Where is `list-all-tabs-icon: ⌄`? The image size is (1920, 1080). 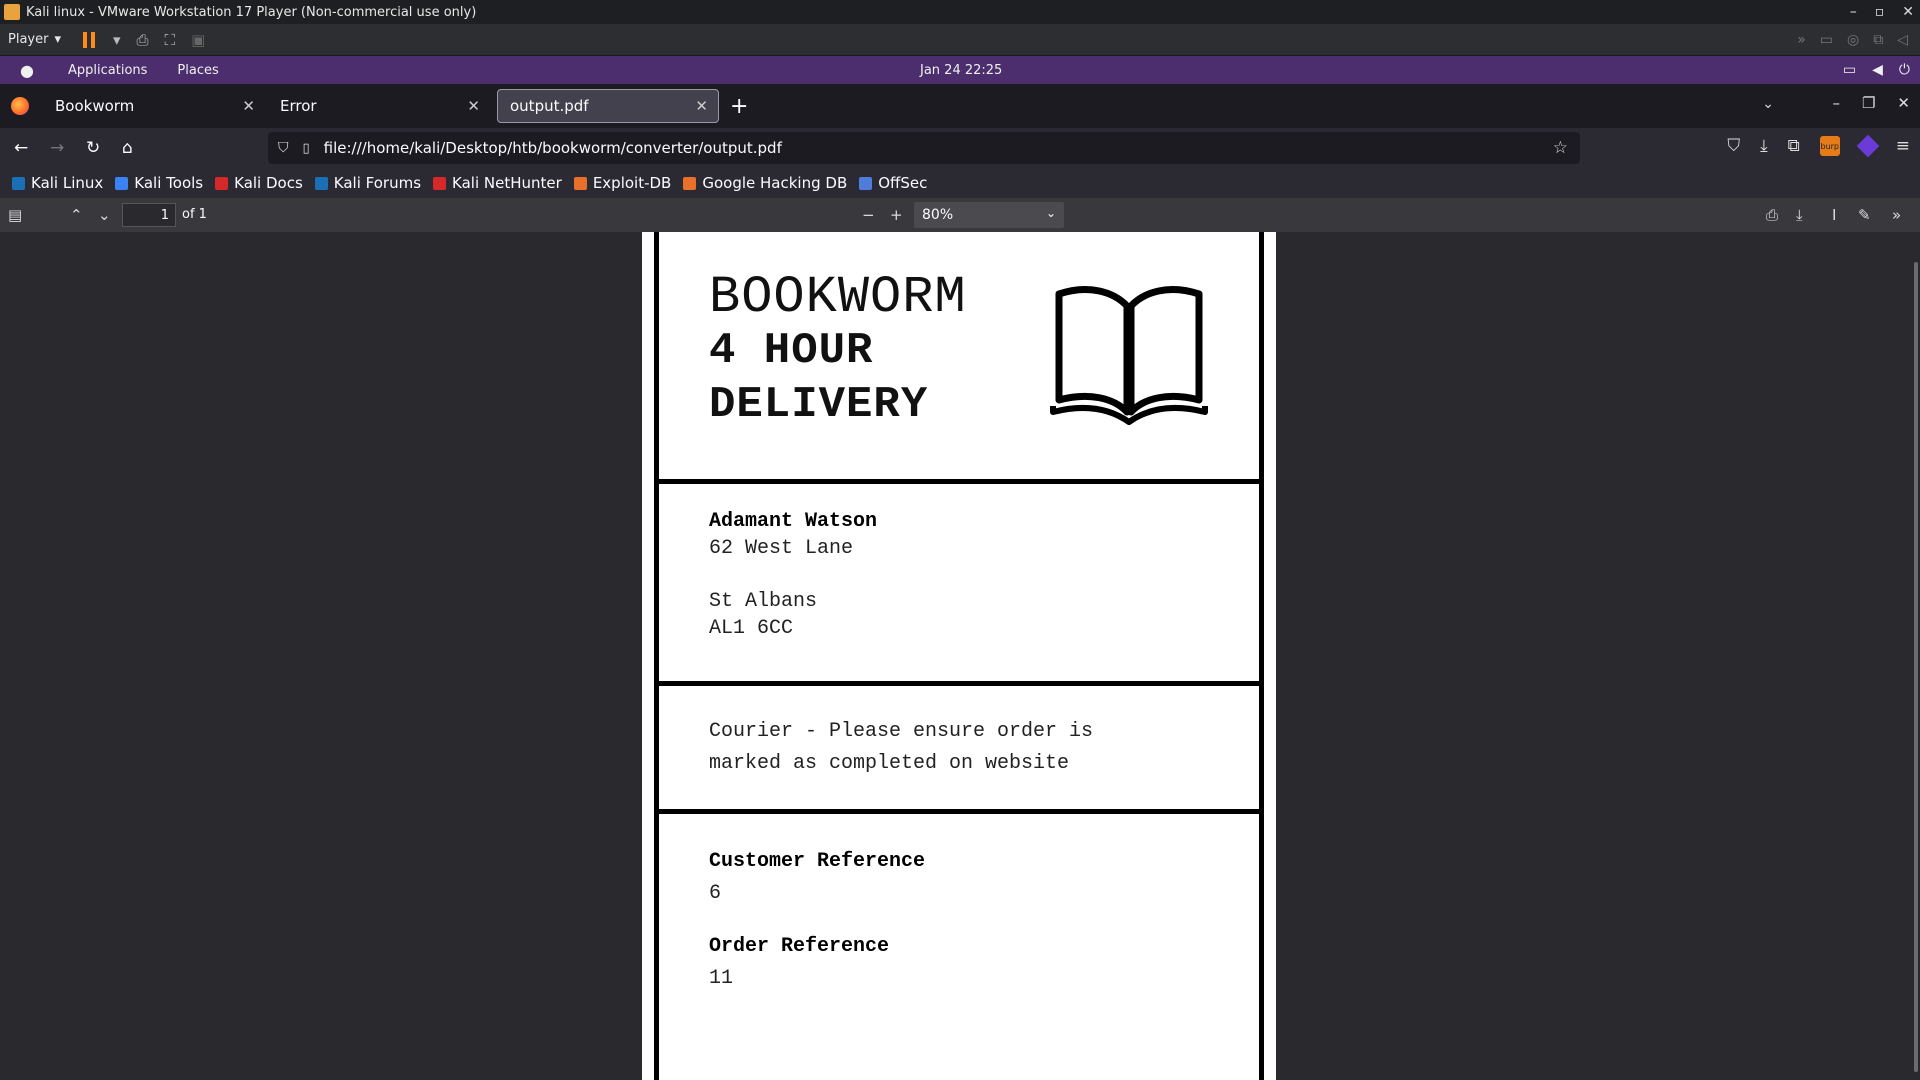 list-all-tabs-icon: ⌄ is located at coordinates (1768, 104).